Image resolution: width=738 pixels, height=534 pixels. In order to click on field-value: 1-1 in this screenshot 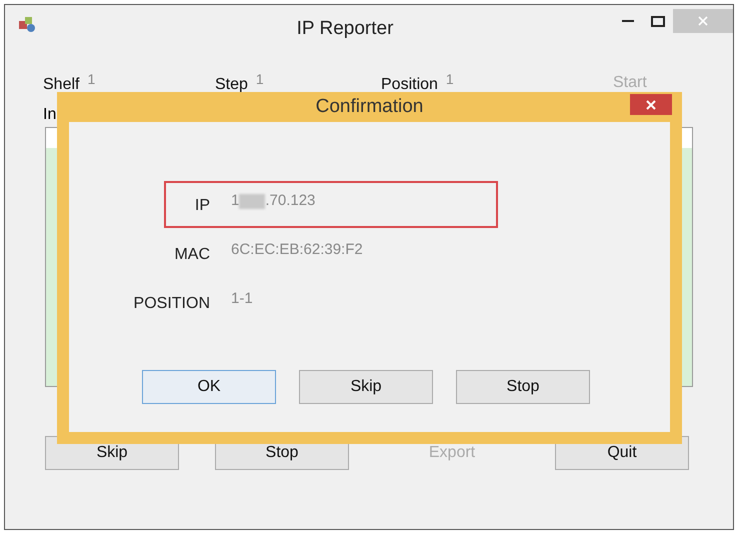, I will do `click(242, 299)`.